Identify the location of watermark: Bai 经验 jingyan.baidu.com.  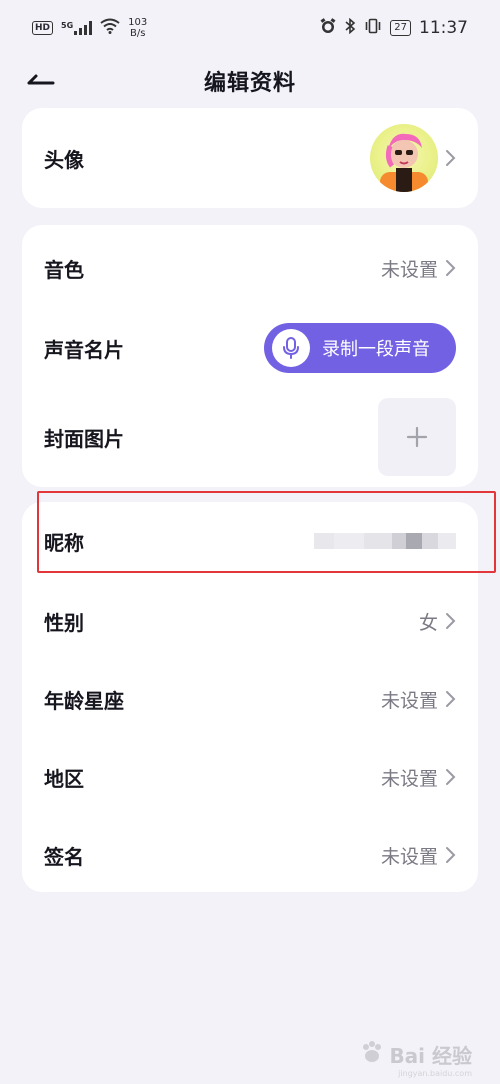
(415, 1058).